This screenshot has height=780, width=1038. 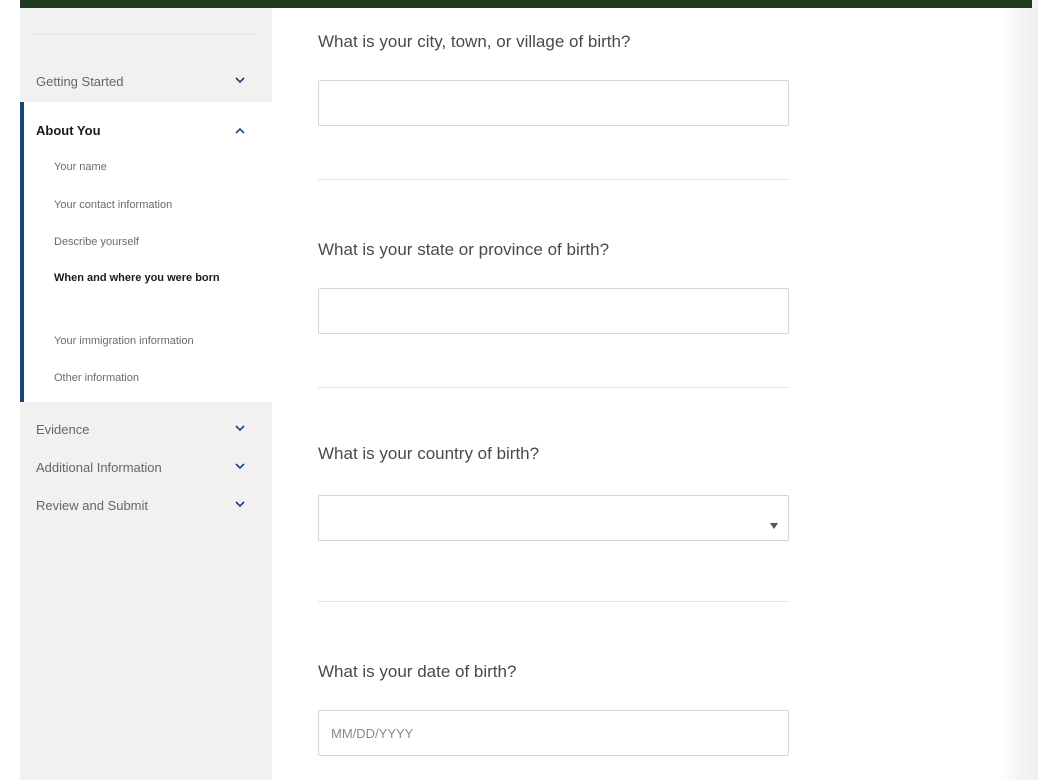 I want to click on chevron-up-icon, so click(x=240, y=131).